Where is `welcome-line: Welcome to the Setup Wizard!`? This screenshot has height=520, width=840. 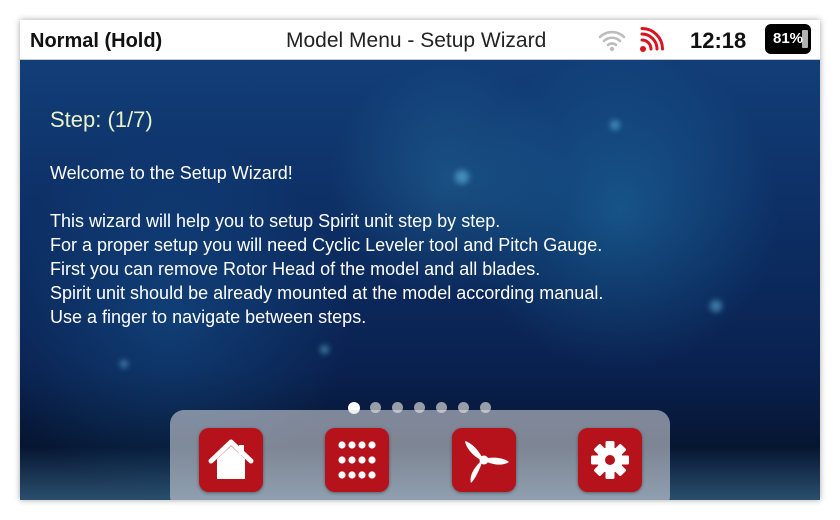
welcome-line: Welcome to the Setup Wizard! is located at coordinates (171, 173).